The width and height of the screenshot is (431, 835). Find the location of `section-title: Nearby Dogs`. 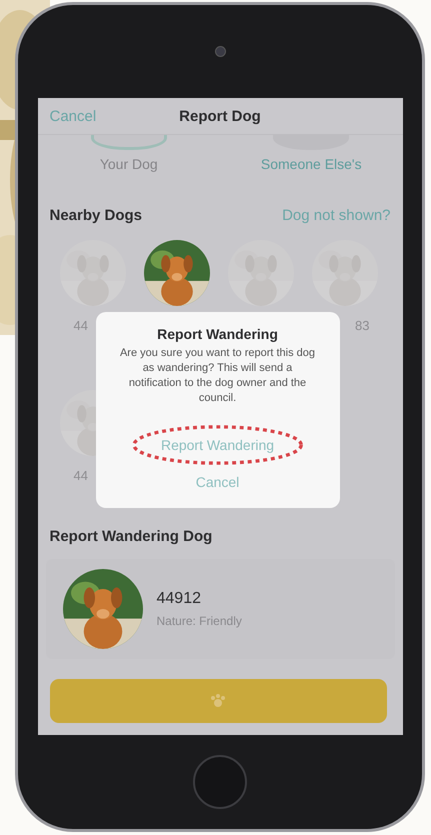

section-title: Nearby Dogs is located at coordinates (96, 215).